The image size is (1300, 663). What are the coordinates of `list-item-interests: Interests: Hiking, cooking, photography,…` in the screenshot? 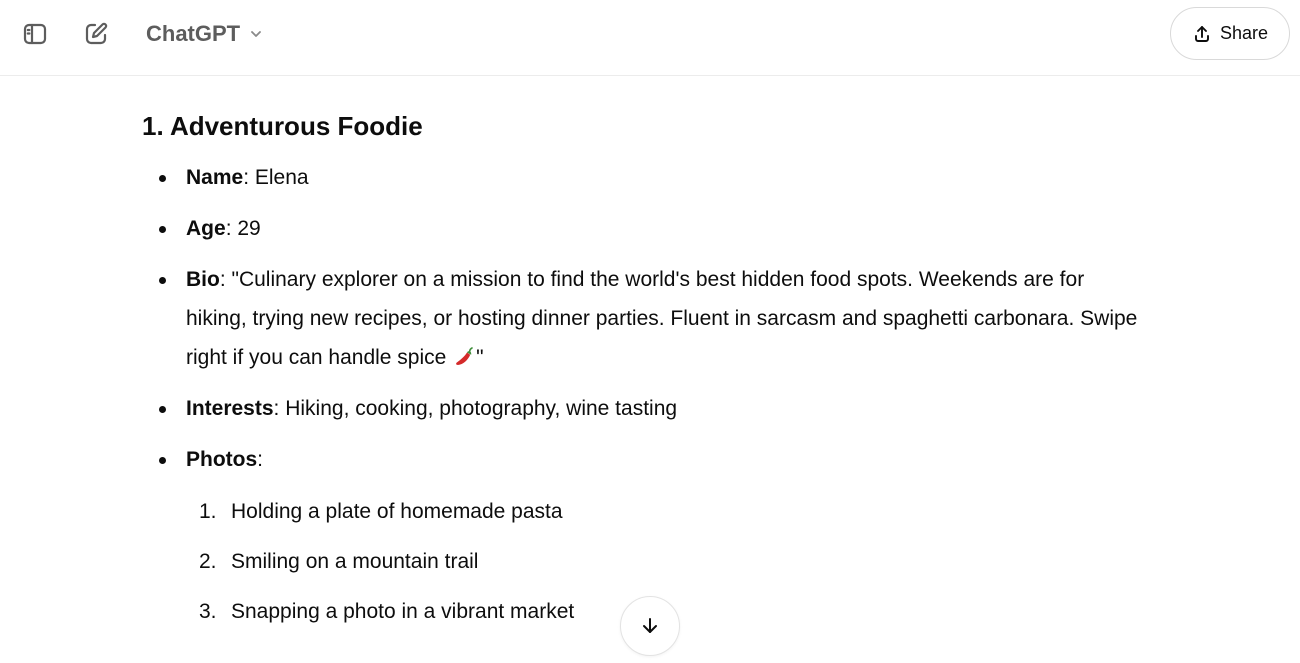 It's located at (642, 408).